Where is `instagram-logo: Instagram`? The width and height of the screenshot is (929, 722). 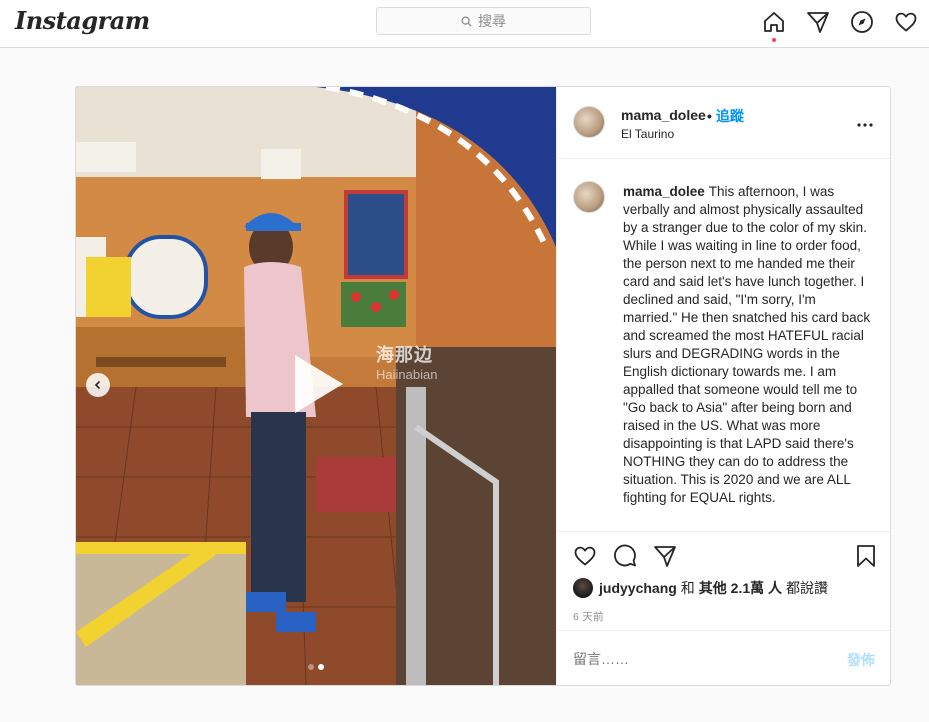
instagram-logo: Instagram is located at coordinates (82, 20).